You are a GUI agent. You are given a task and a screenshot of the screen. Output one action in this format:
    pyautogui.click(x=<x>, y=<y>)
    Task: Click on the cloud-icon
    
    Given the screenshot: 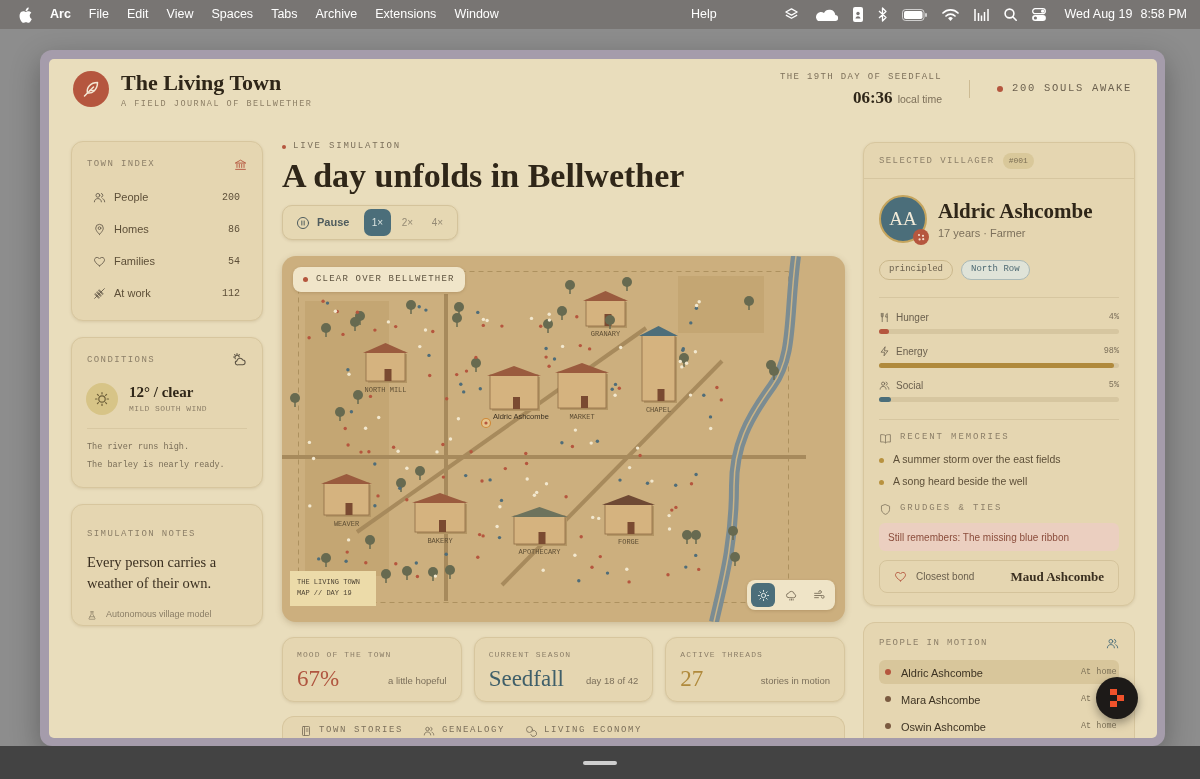 What is the action you would take?
    pyautogui.click(x=825, y=14)
    